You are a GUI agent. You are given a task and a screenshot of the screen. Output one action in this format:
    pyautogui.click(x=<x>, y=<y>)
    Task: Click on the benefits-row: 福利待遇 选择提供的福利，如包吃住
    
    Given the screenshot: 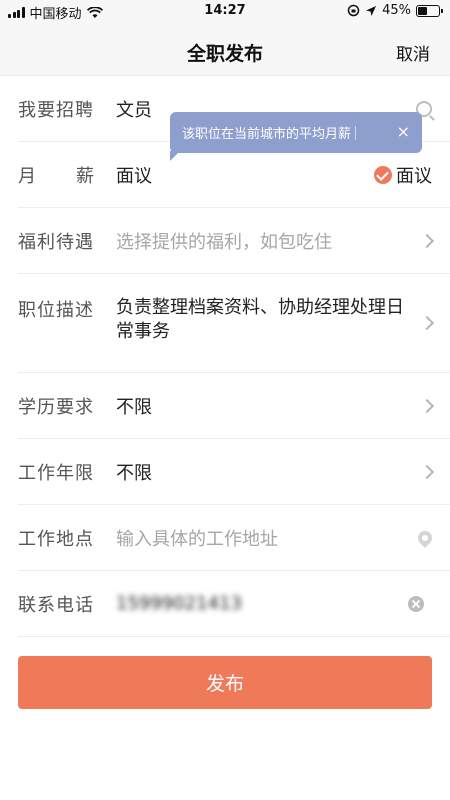 What is the action you would take?
    pyautogui.click(x=234, y=241)
    